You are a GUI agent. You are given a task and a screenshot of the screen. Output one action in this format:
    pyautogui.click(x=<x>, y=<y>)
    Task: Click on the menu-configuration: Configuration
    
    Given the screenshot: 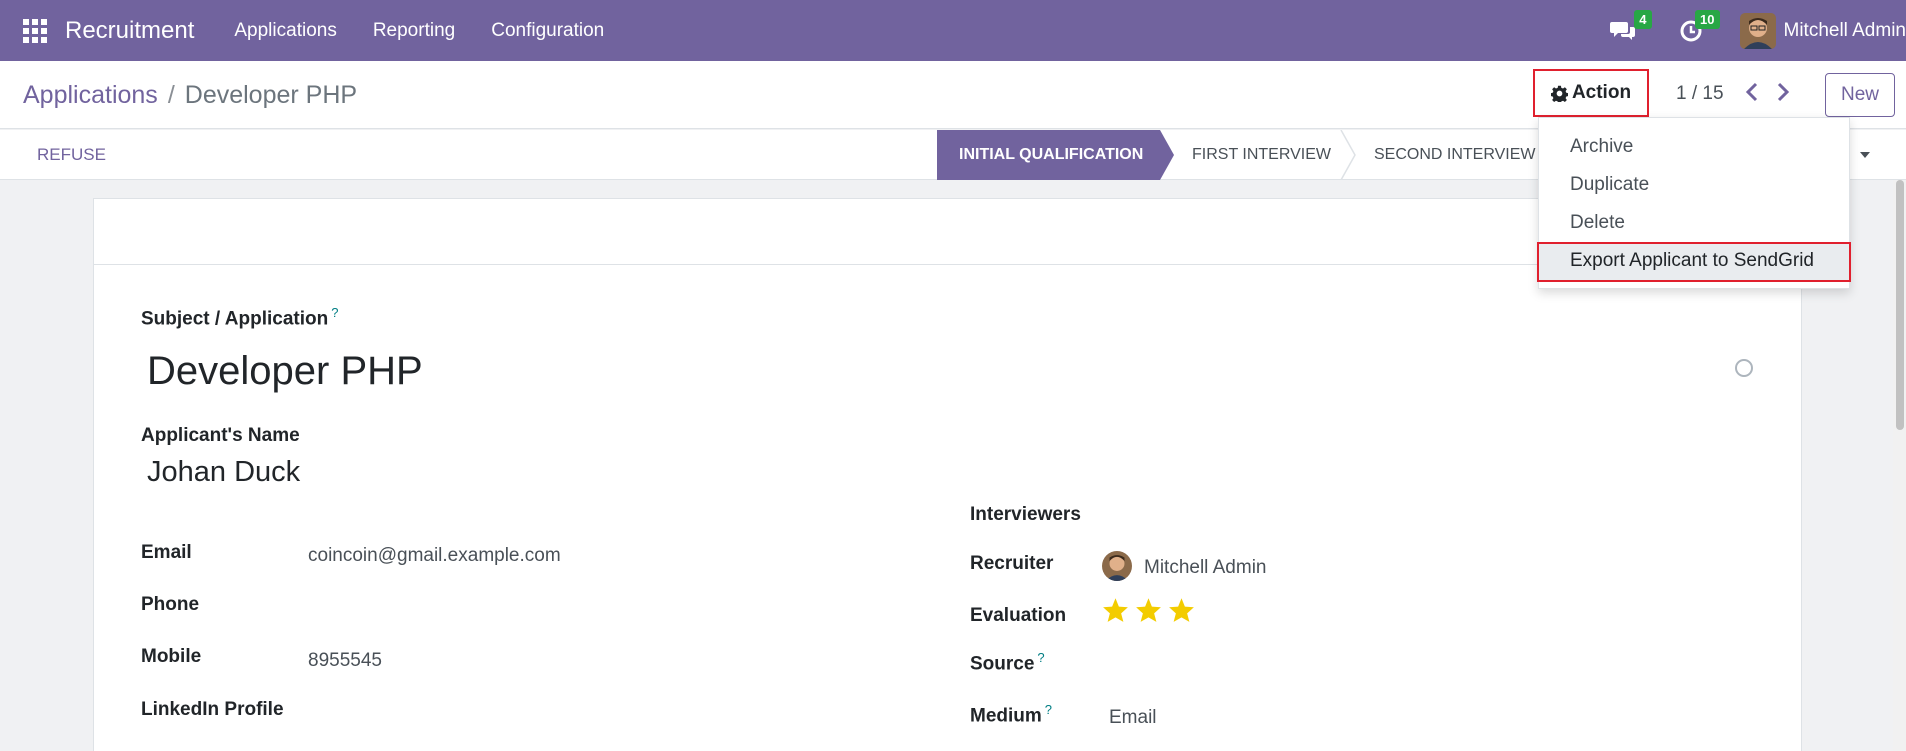 What is the action you would take?
    pyautogui.click(x=547, y=31)
    